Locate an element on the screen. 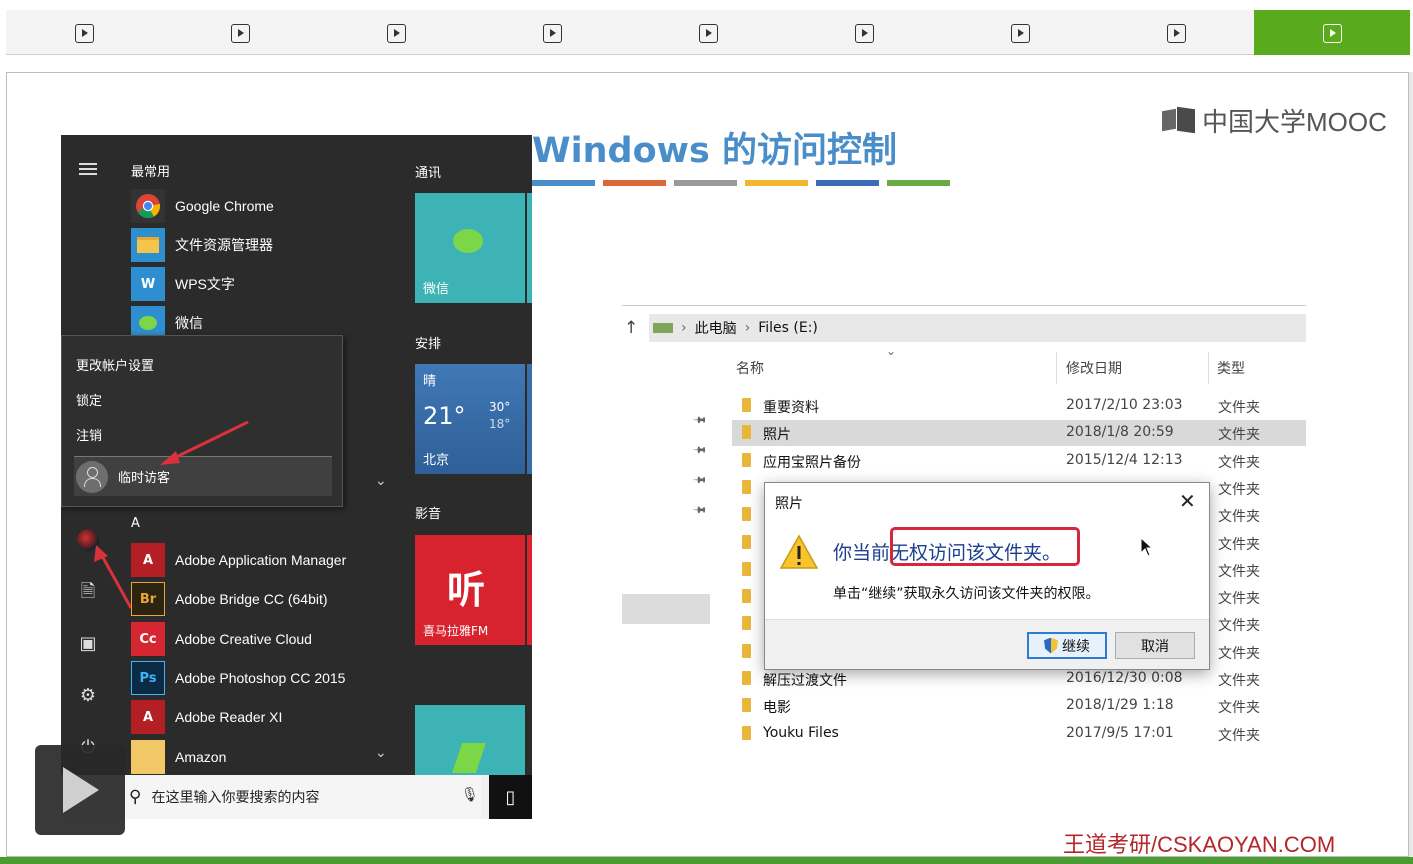  cancel-label: 取消 is located at coordinates (1155, 646).